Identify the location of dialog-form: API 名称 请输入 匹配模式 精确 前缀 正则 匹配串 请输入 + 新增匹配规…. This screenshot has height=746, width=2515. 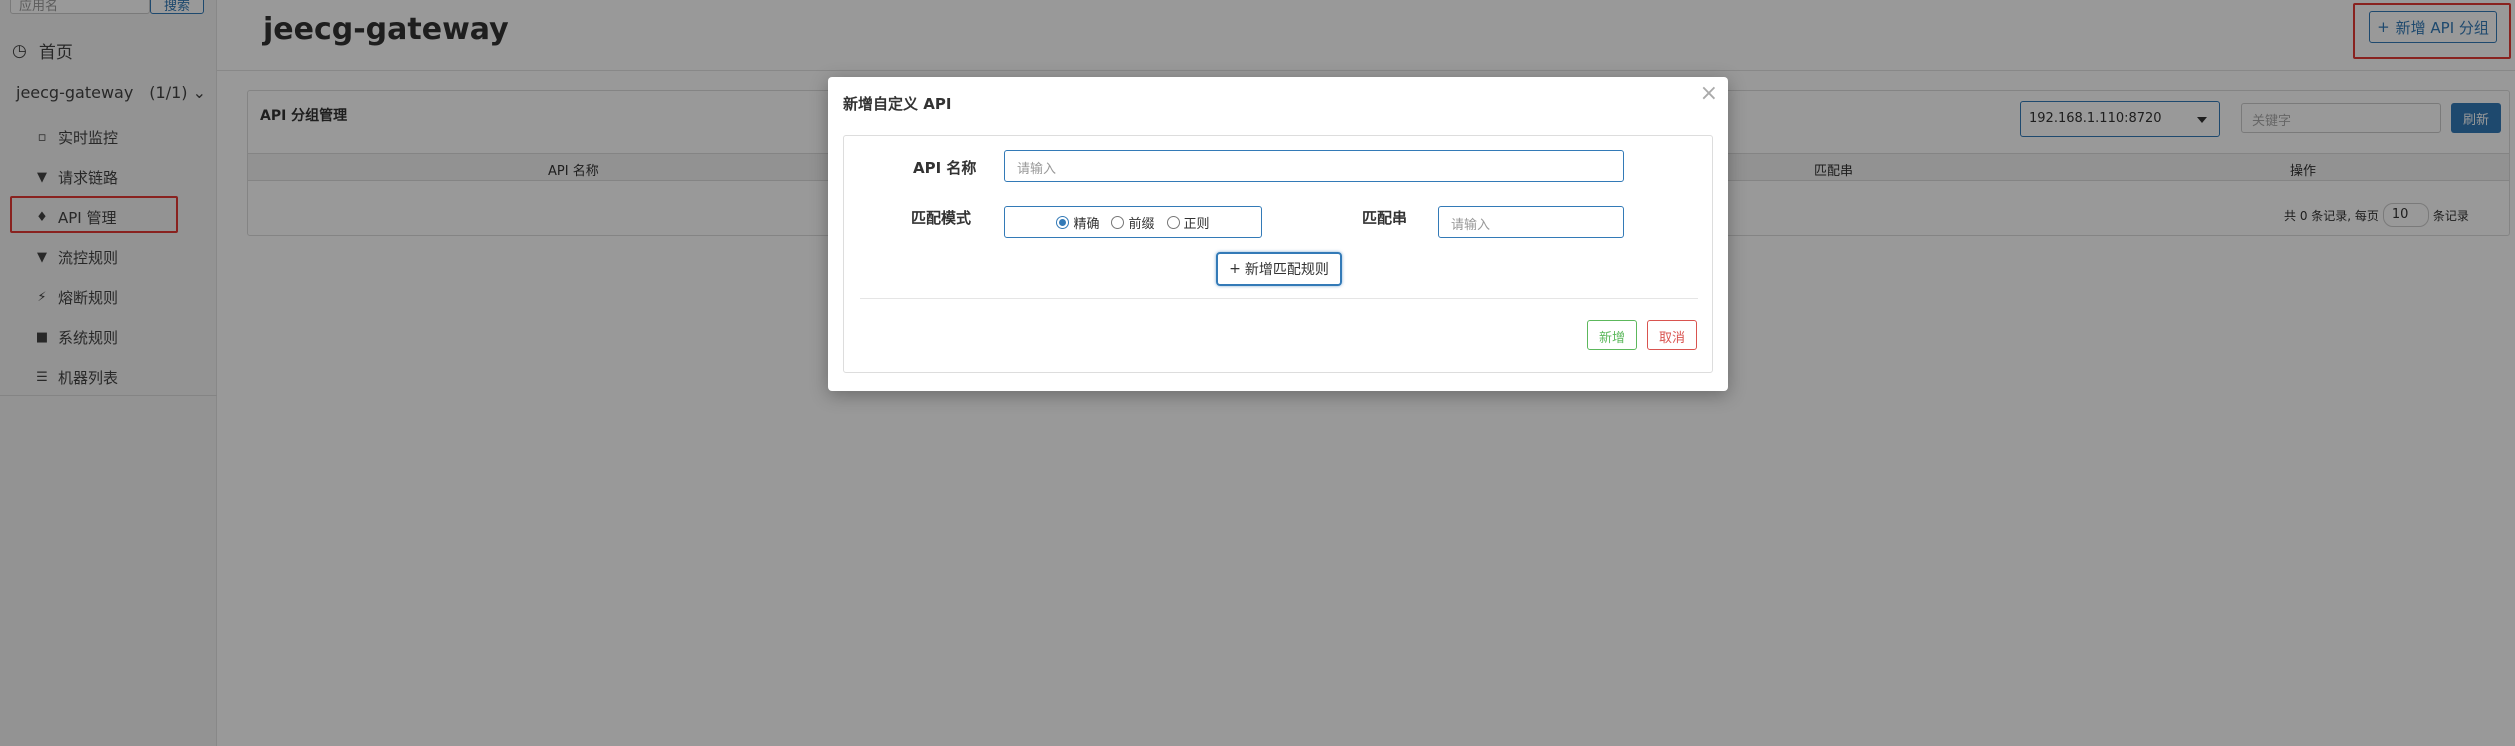
(1278, 254).